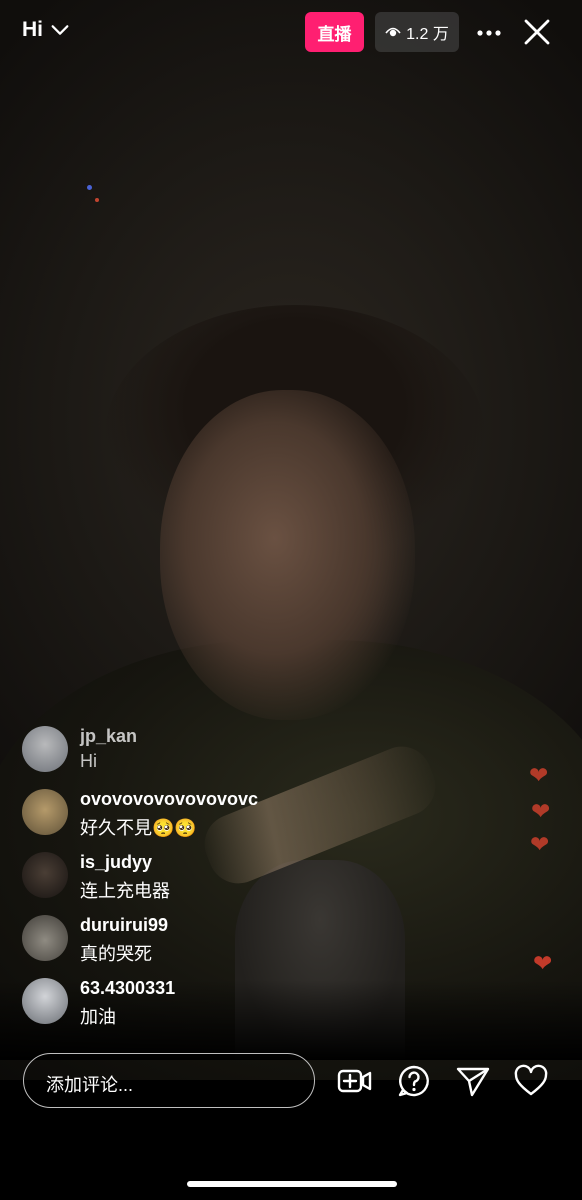  I want to click on comment-text: 真的哭死, so click(116, 954).